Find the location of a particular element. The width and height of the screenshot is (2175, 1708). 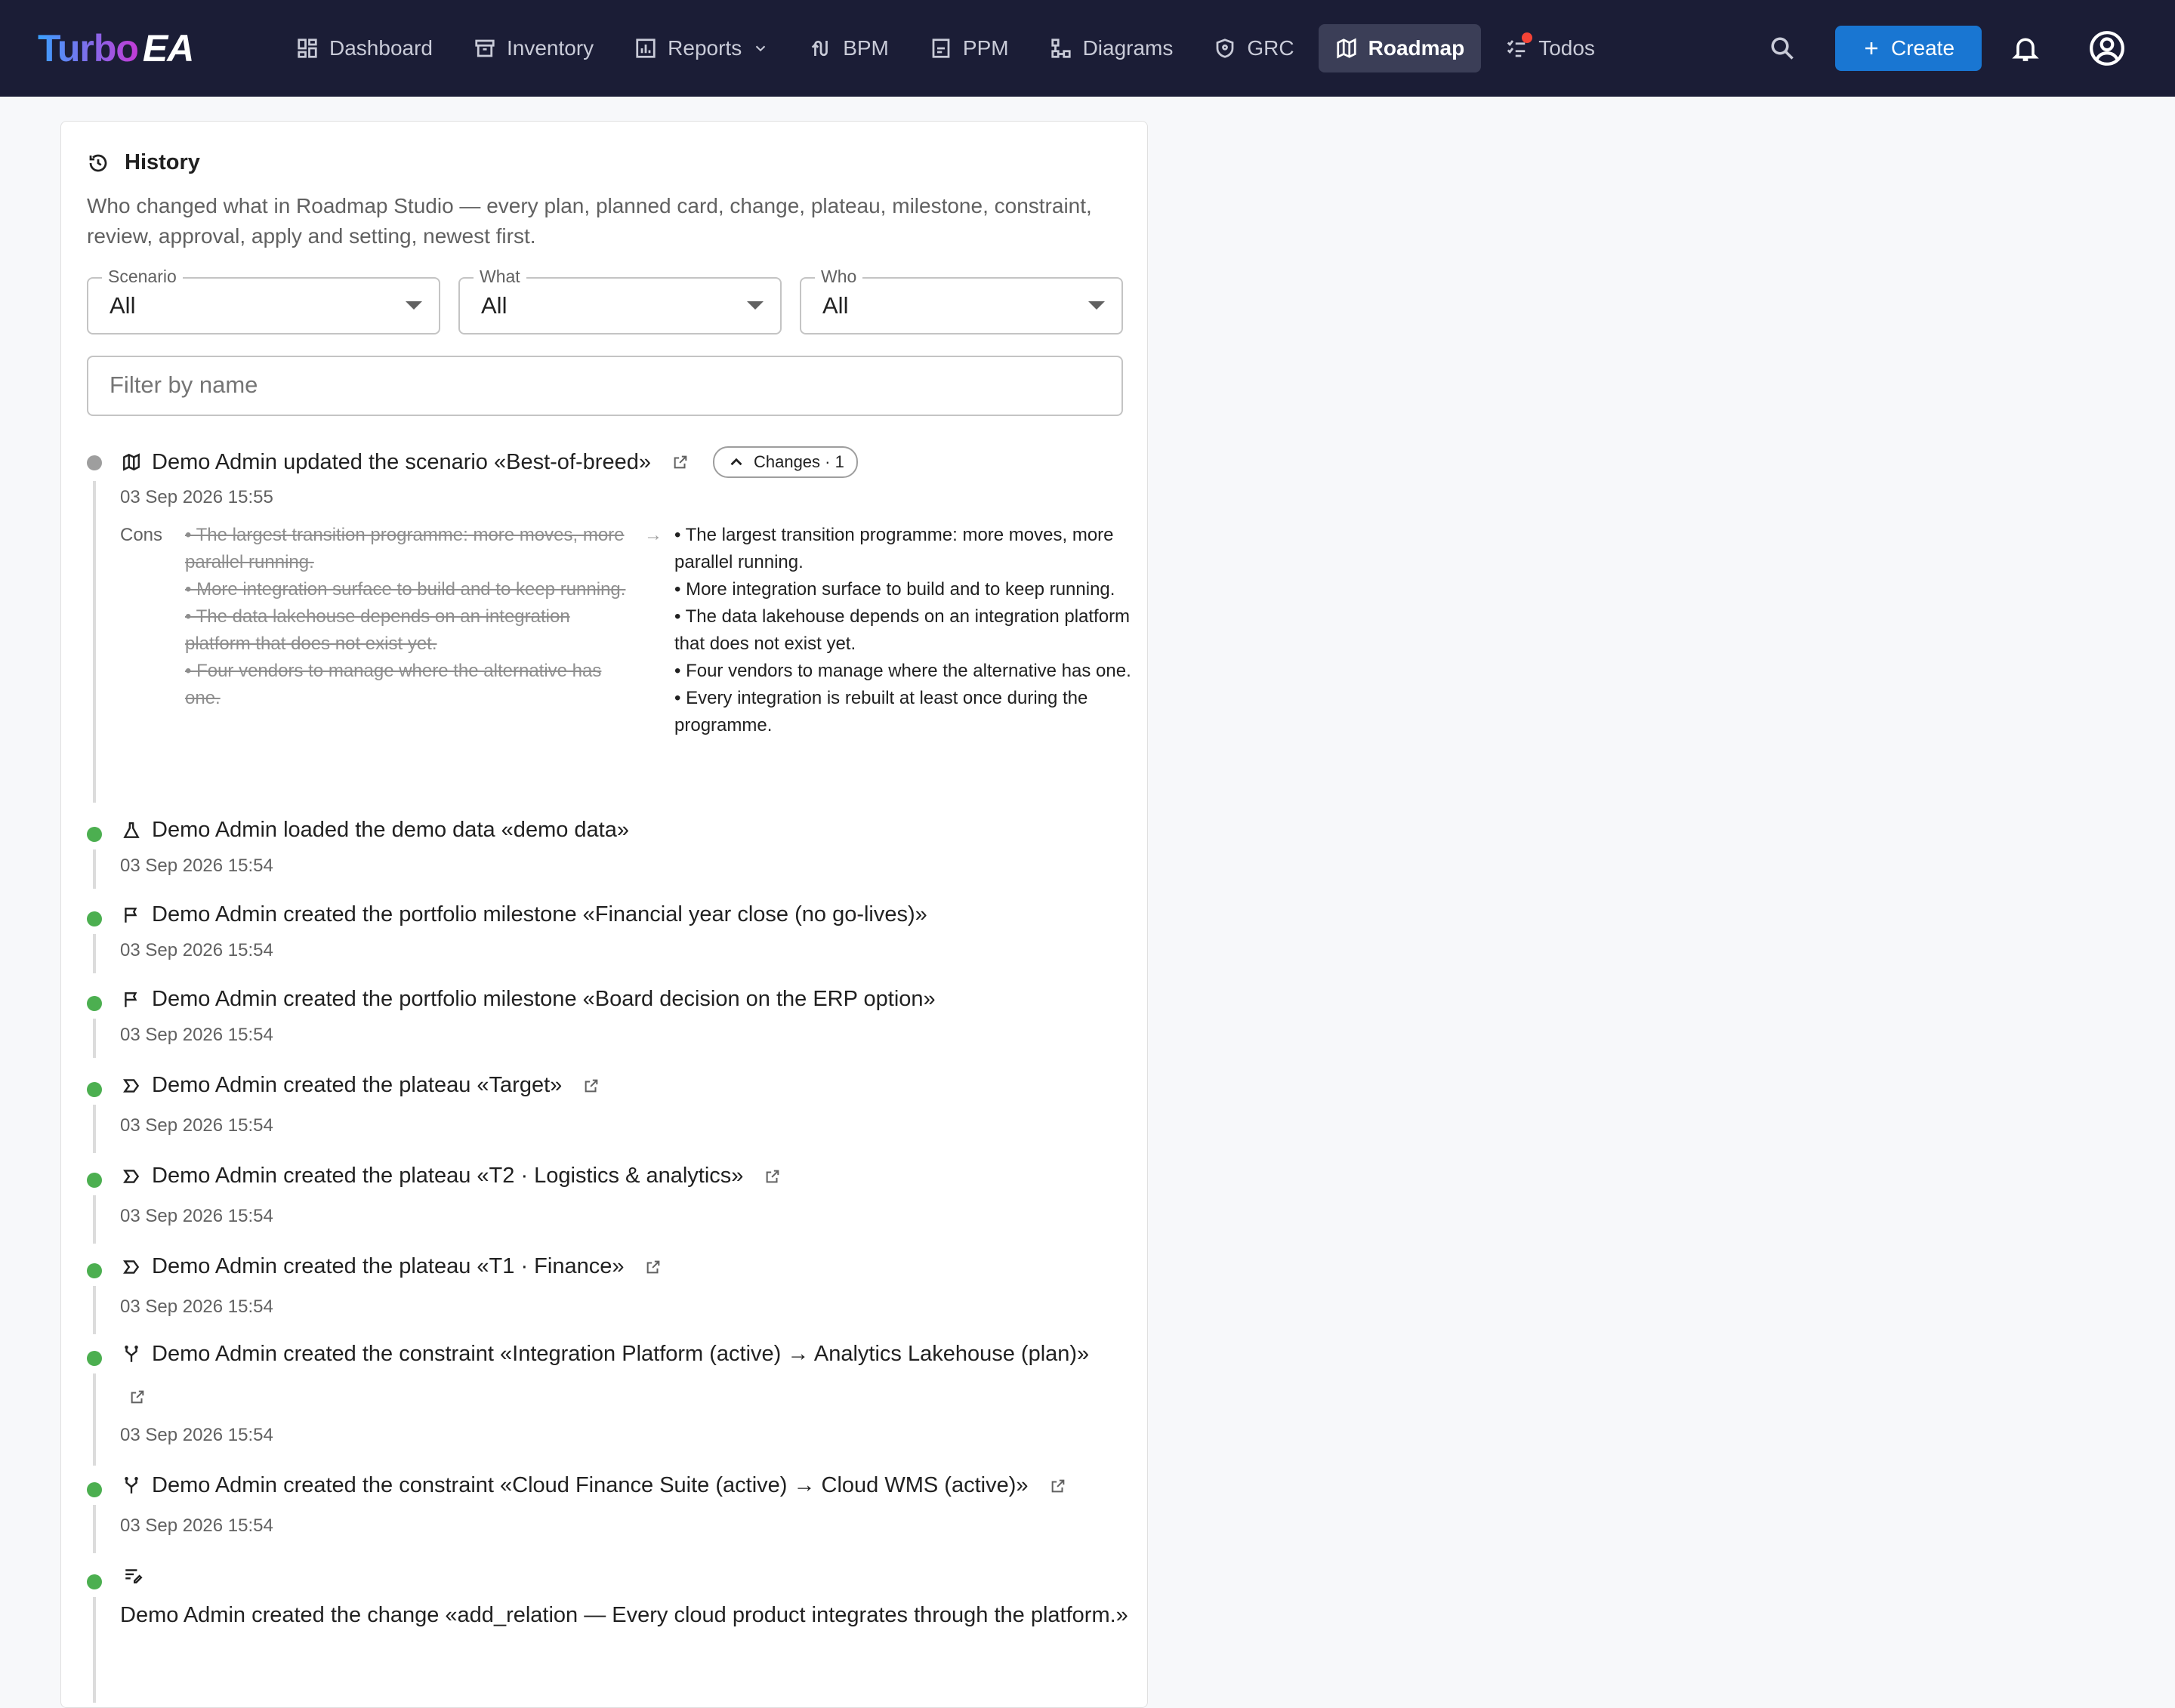

who-select-label: Who is located at coordinates (839, 277).